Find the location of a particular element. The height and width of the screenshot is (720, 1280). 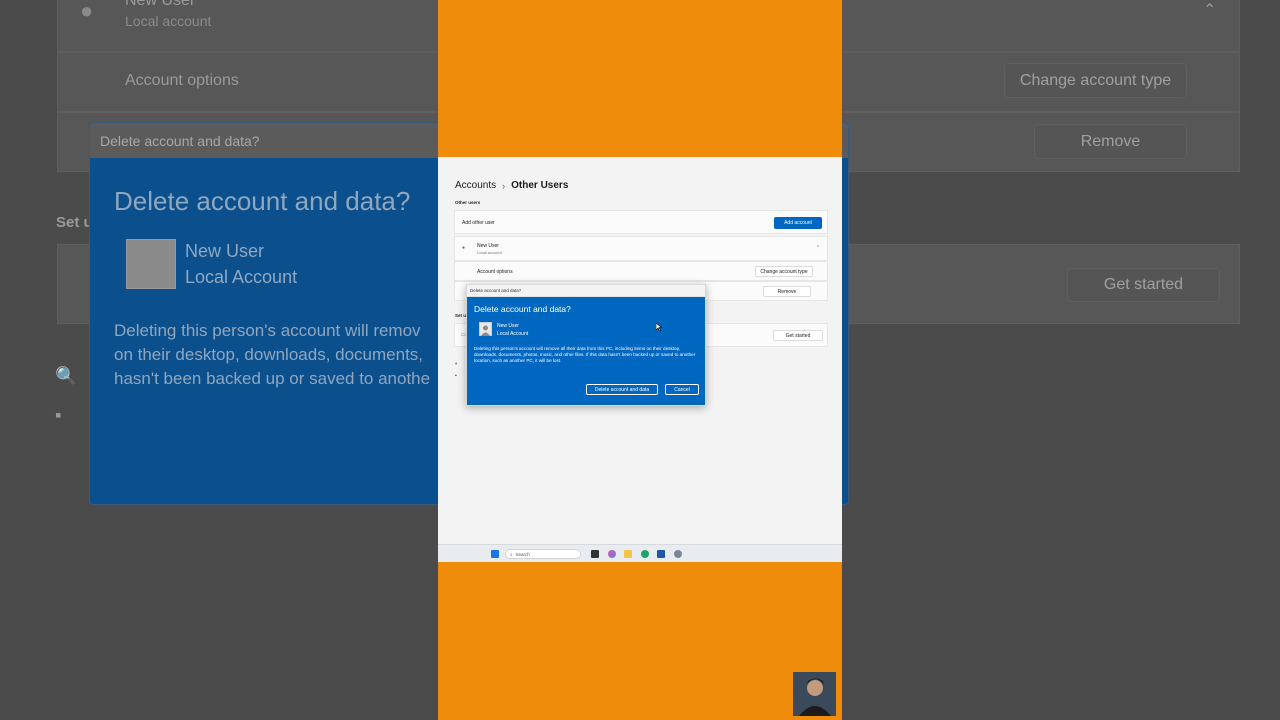

windows-start-icon is located at coordinates (495, 554).